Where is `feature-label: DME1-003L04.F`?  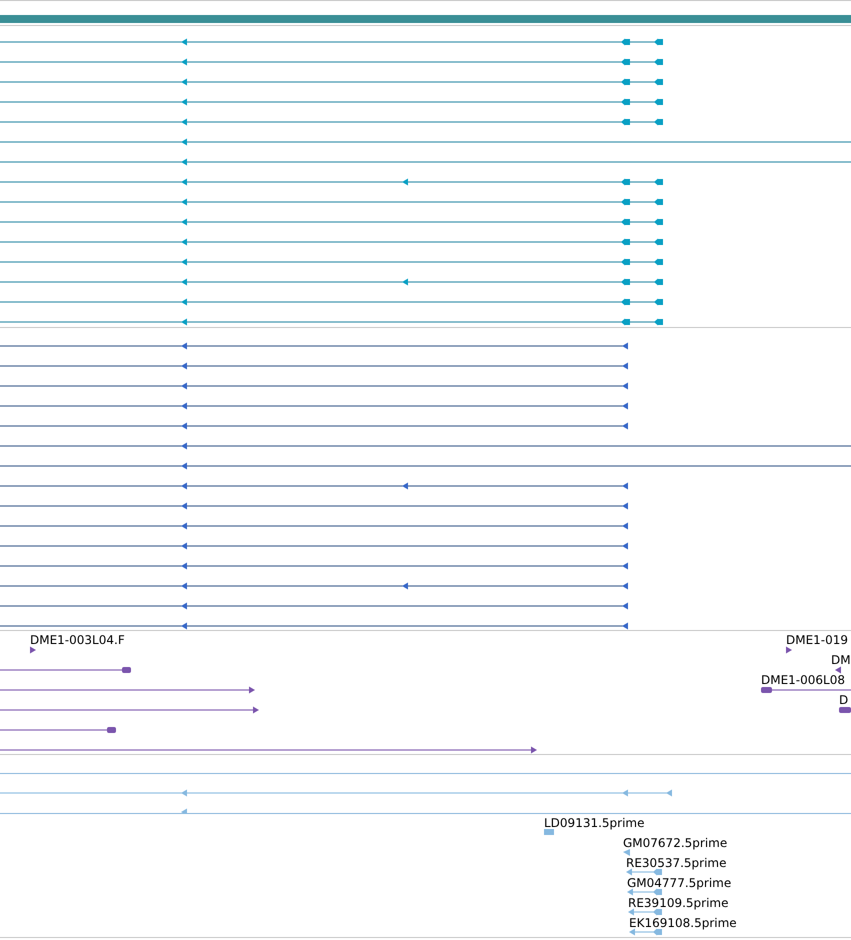
feature-label: DME1-003L04.F is located at coordinates (77, 640).